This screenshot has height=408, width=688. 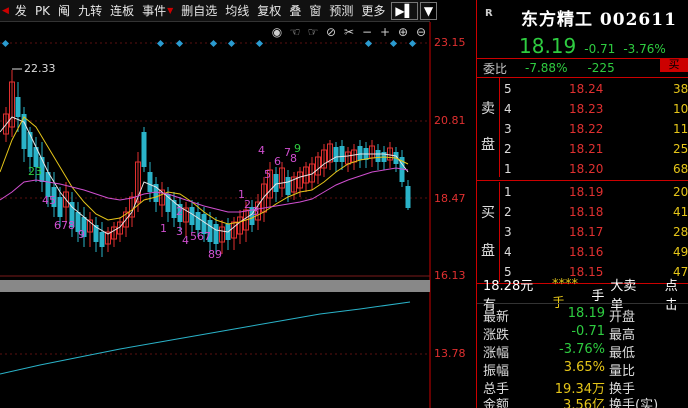 What do you see at coordinates (638, 20) in the screenshot?
I see `stock-code: 002611` at bounding box center [638, 20].